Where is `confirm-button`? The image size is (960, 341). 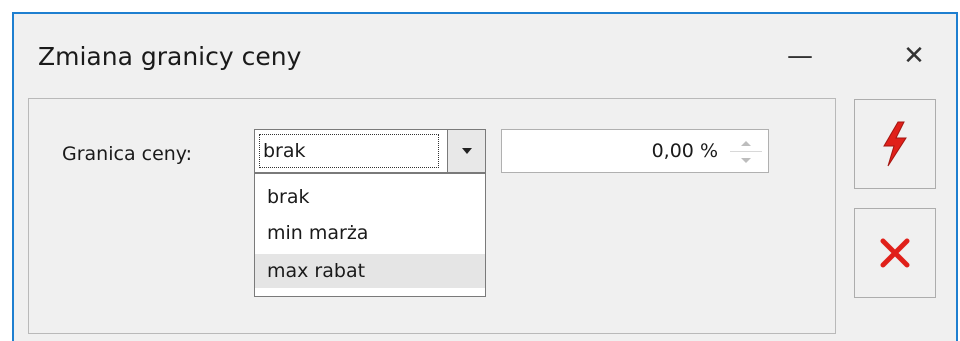 confirm-button is located at coordinates (895, 144).